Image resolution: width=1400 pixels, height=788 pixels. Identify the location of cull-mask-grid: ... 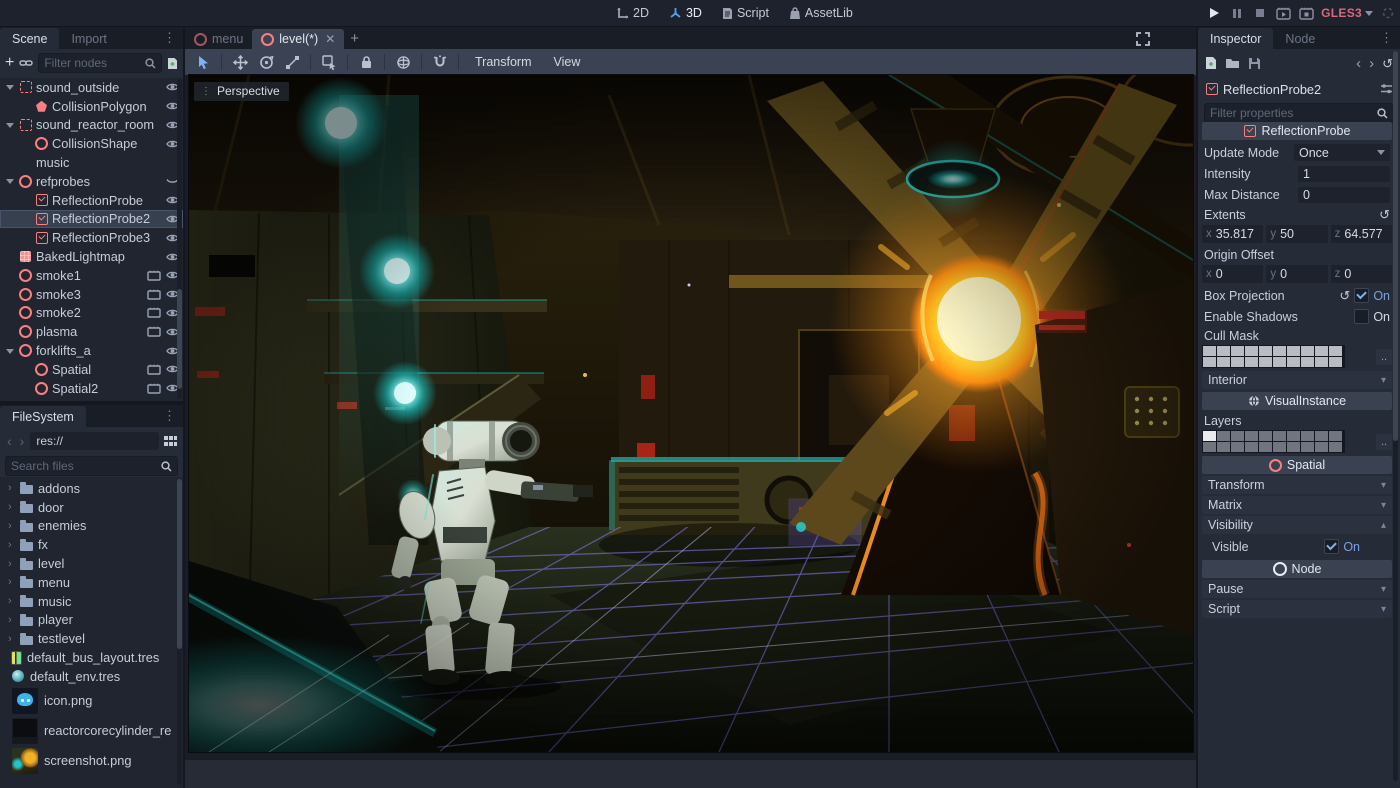
(1297, 356).